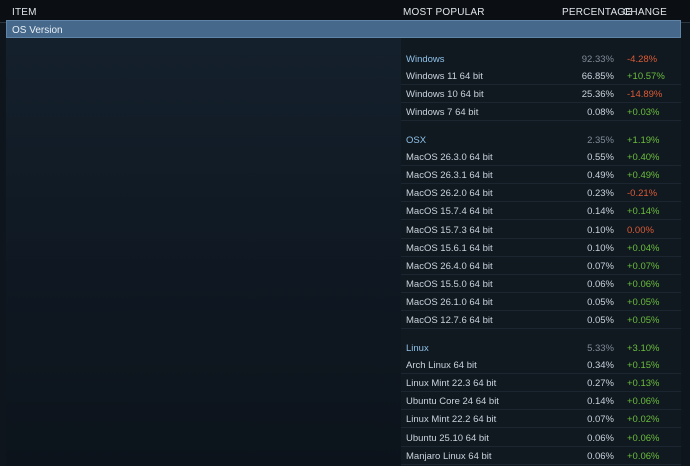  Describe the element at coordinates (452, 402) in the screenshot. I see `os-name: Ubuntu Core 24 64 bit` at that location.